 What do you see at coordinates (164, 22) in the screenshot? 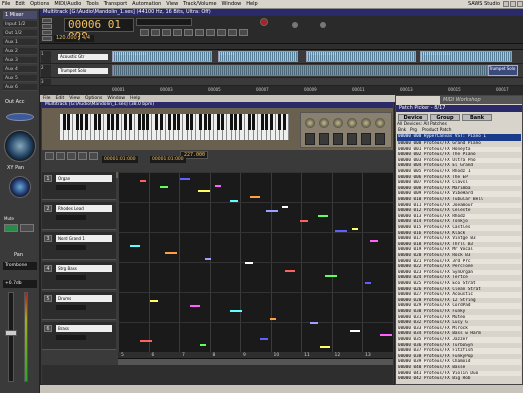
I see `position-scrubber` at bounding box center [164, 22].